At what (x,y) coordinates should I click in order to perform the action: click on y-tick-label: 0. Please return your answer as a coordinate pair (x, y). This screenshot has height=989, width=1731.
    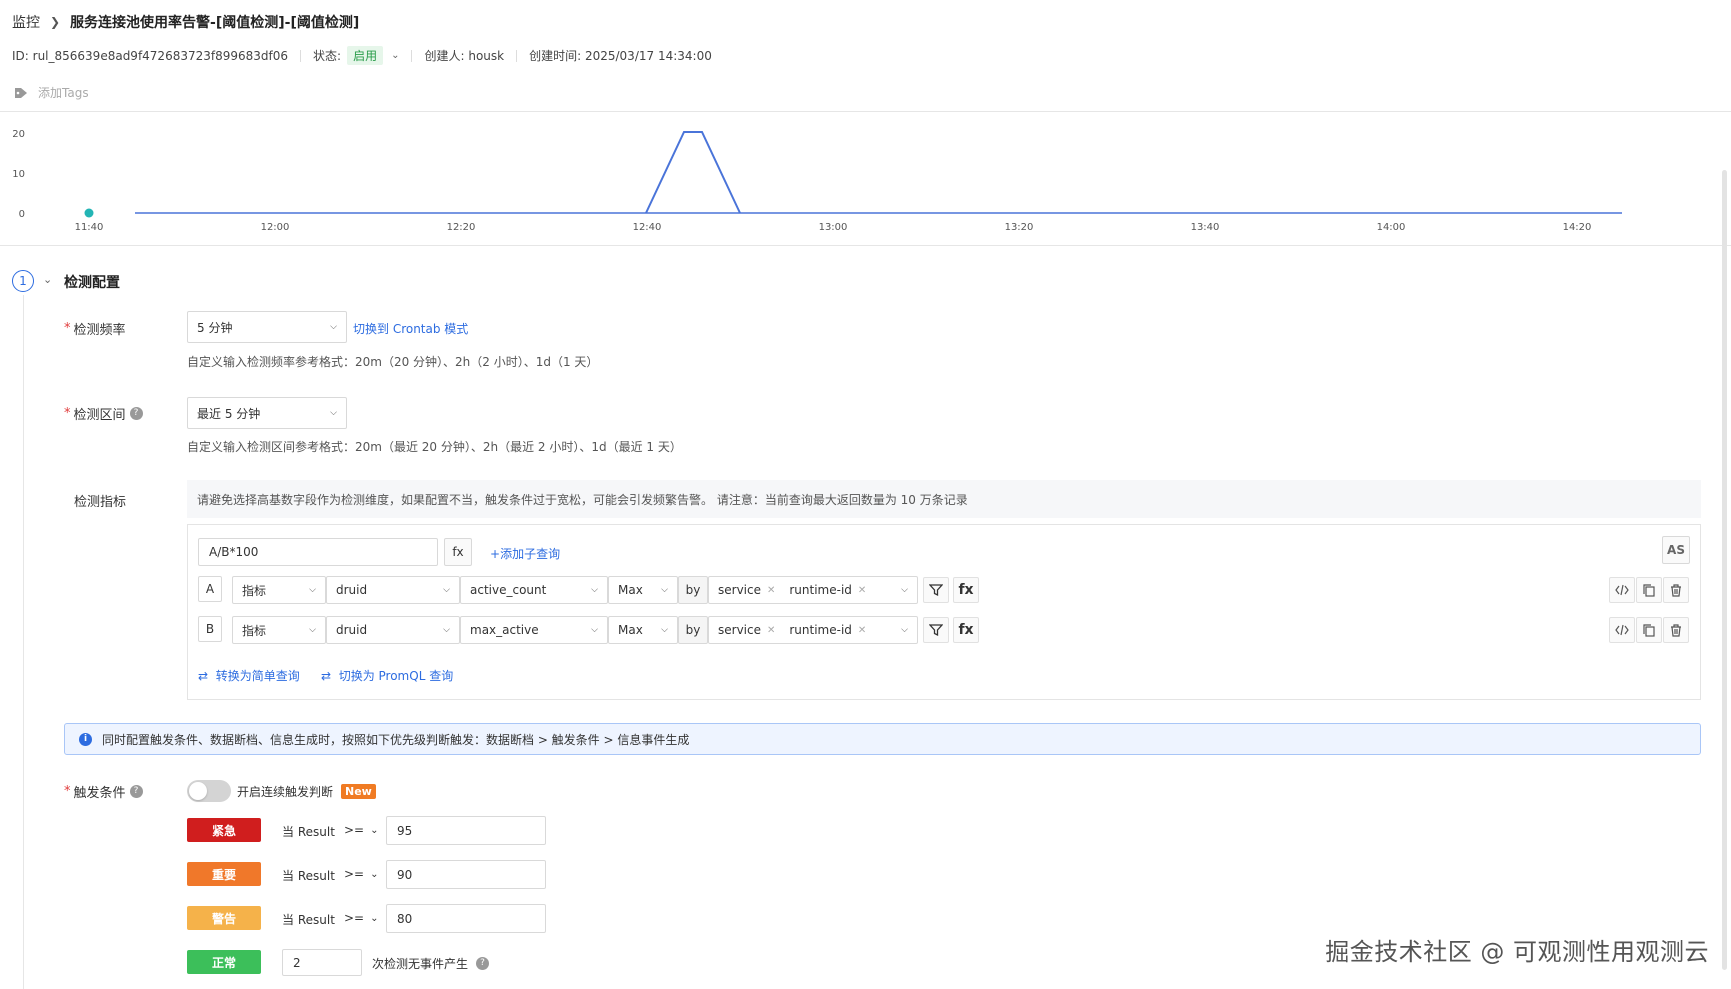
    Looking at the image, I should click on (22, 214).